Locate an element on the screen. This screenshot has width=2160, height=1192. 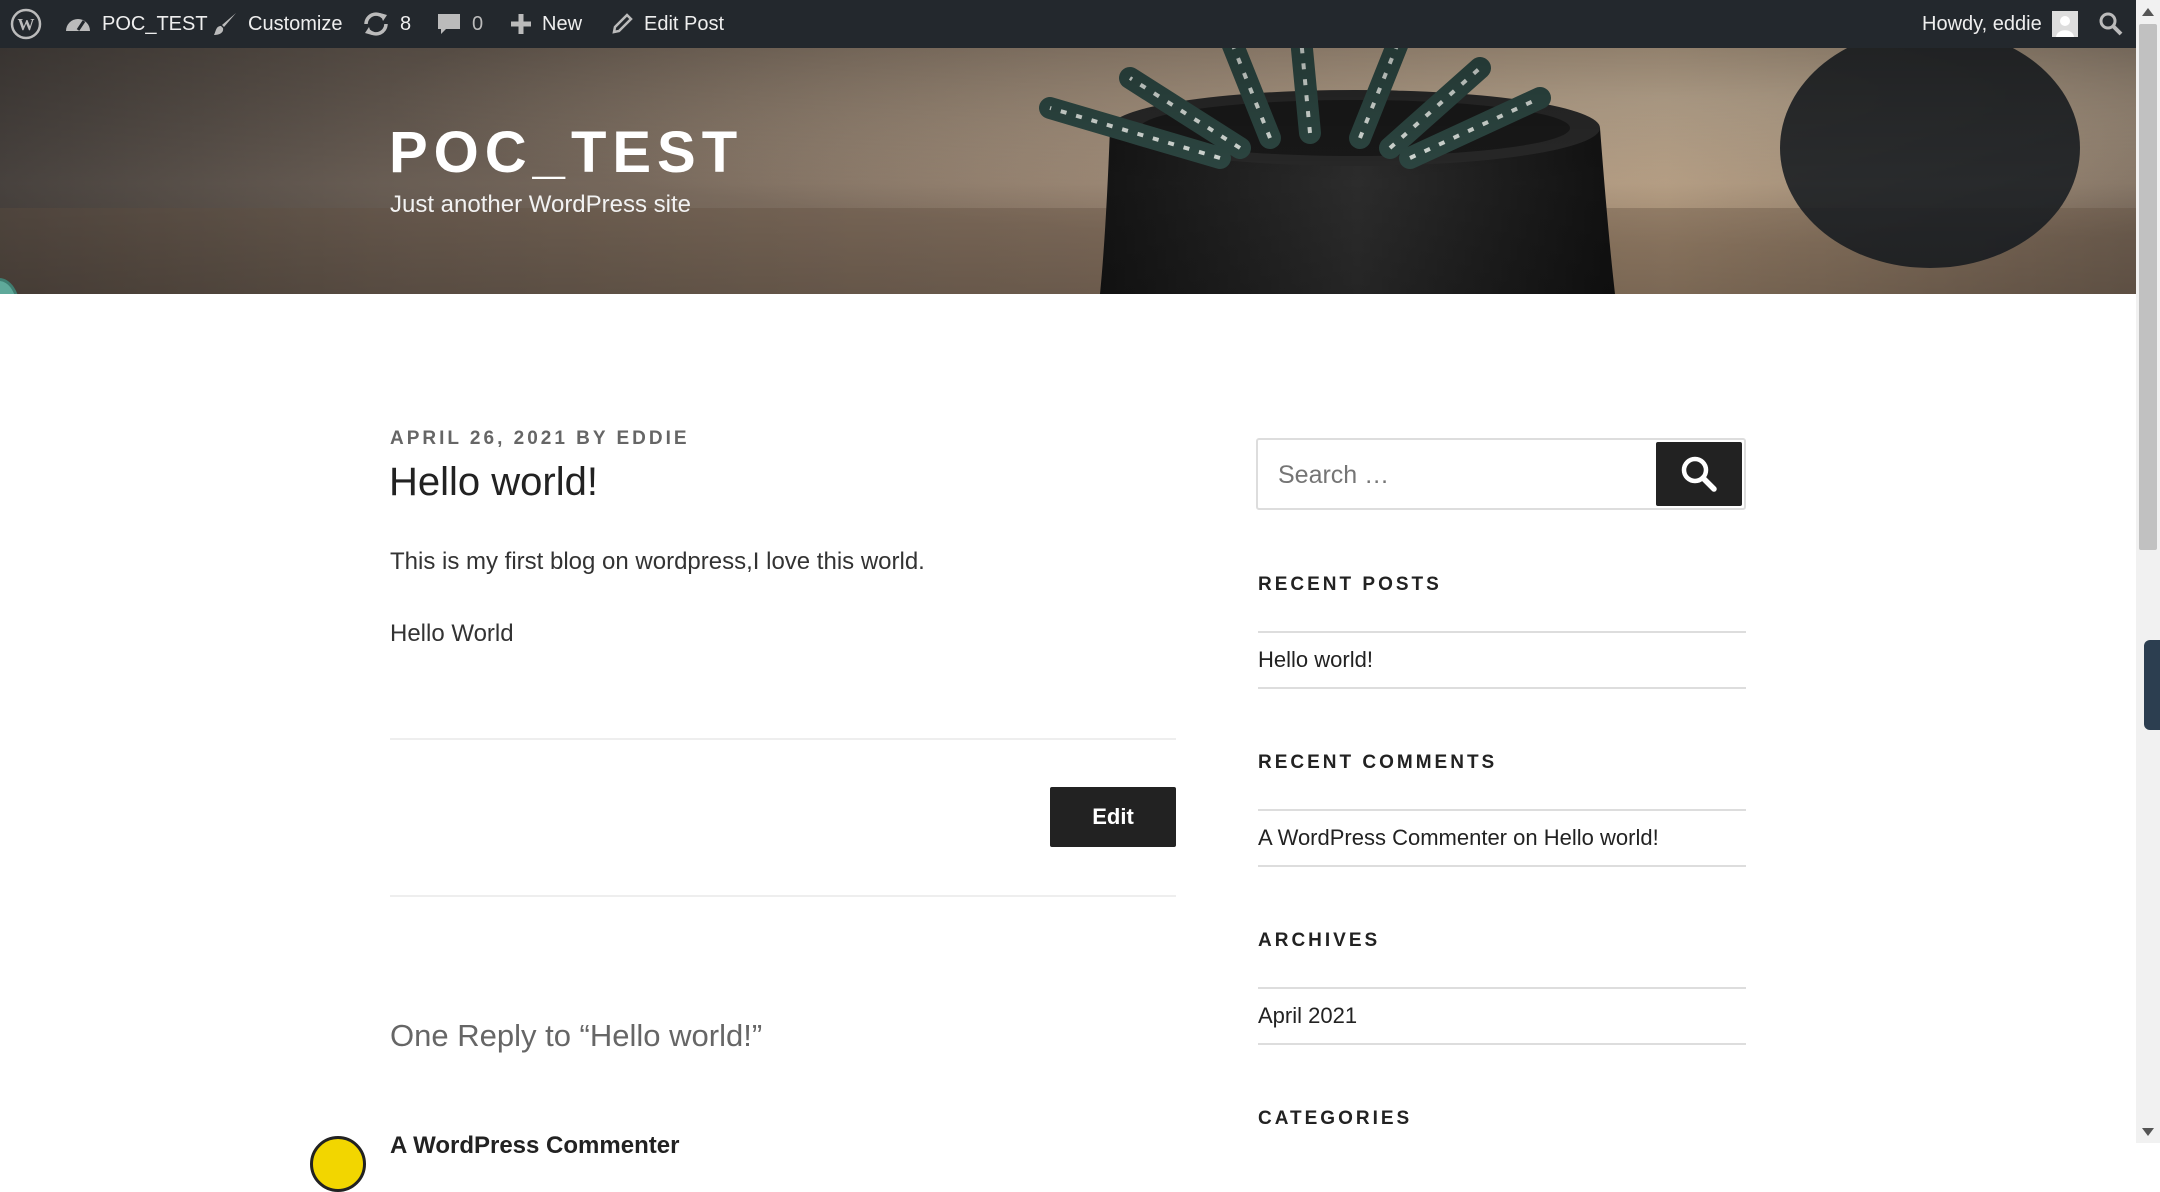
recent-comment-item: A WordPress Commenter on Hello world! is located at coordinates (1458, 838).